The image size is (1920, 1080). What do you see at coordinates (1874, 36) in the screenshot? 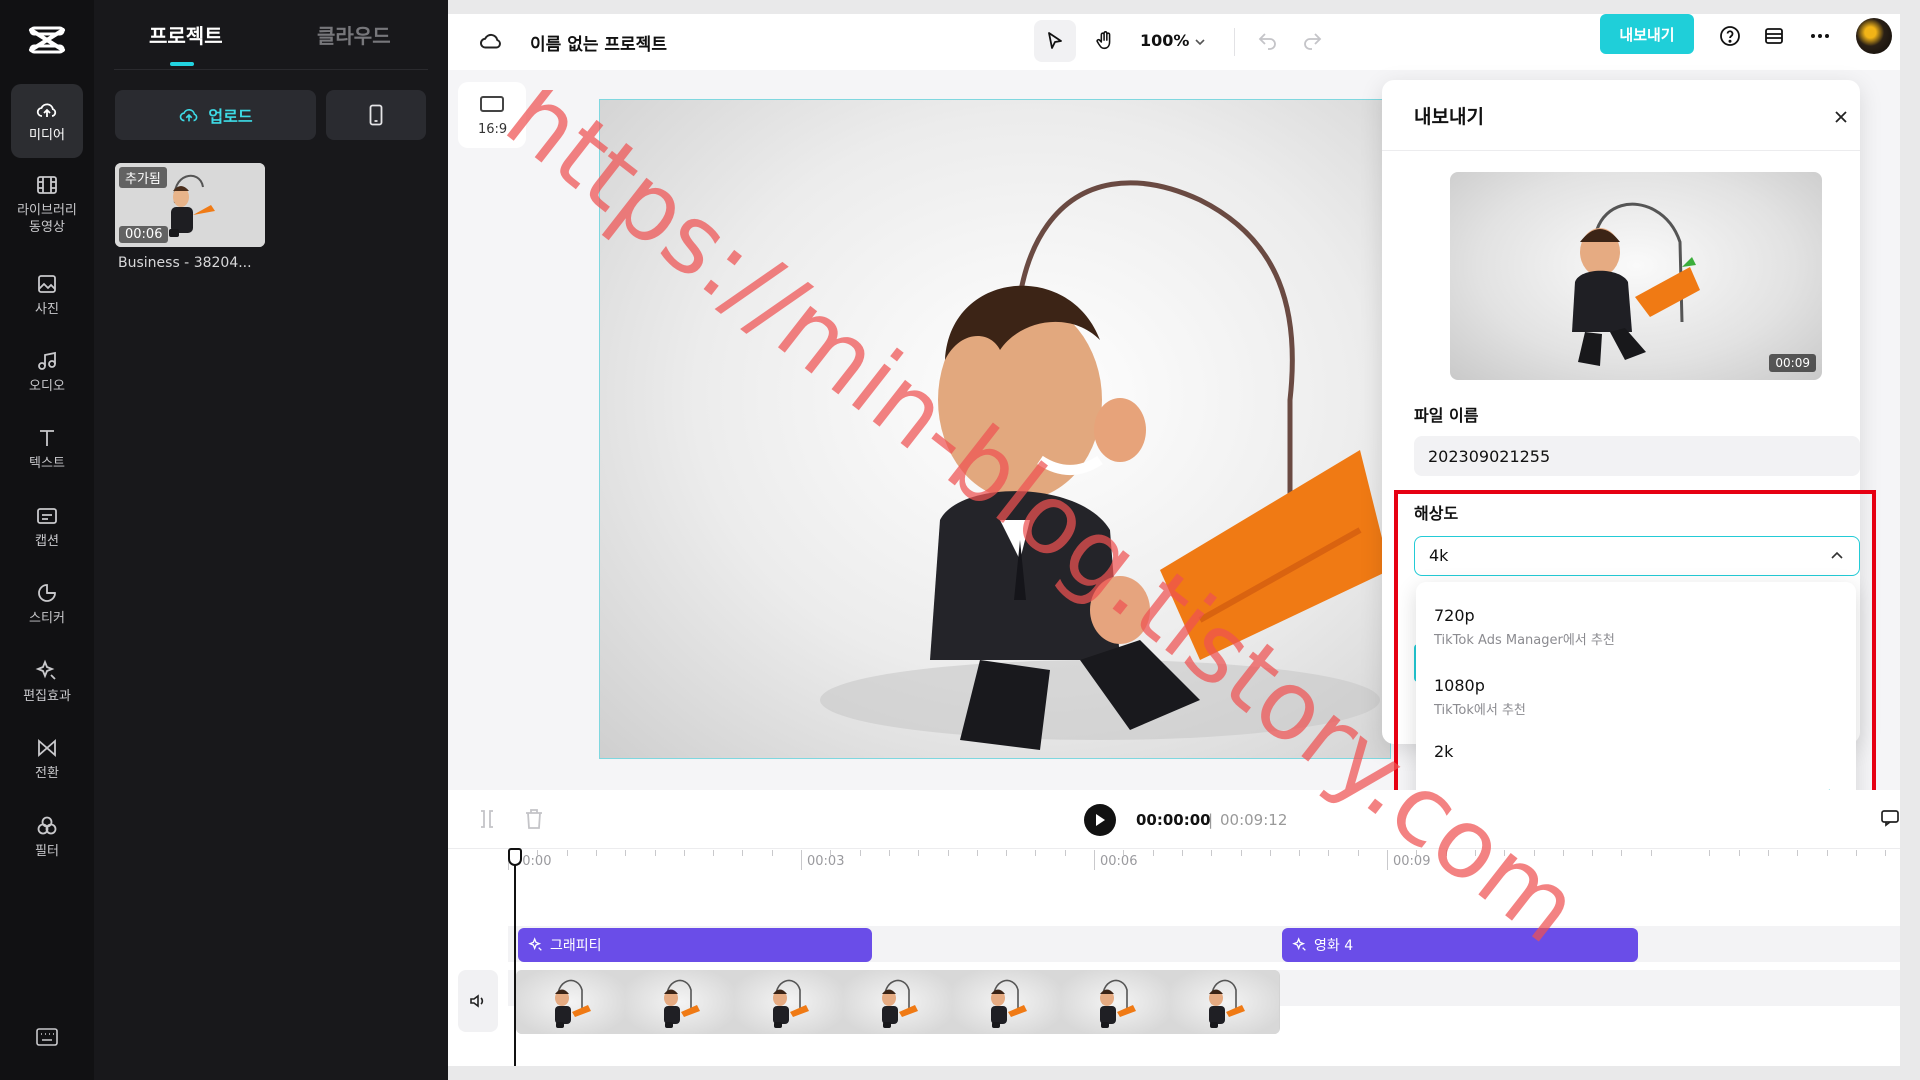
I see `avatar` at bounding box center [1874, 36].